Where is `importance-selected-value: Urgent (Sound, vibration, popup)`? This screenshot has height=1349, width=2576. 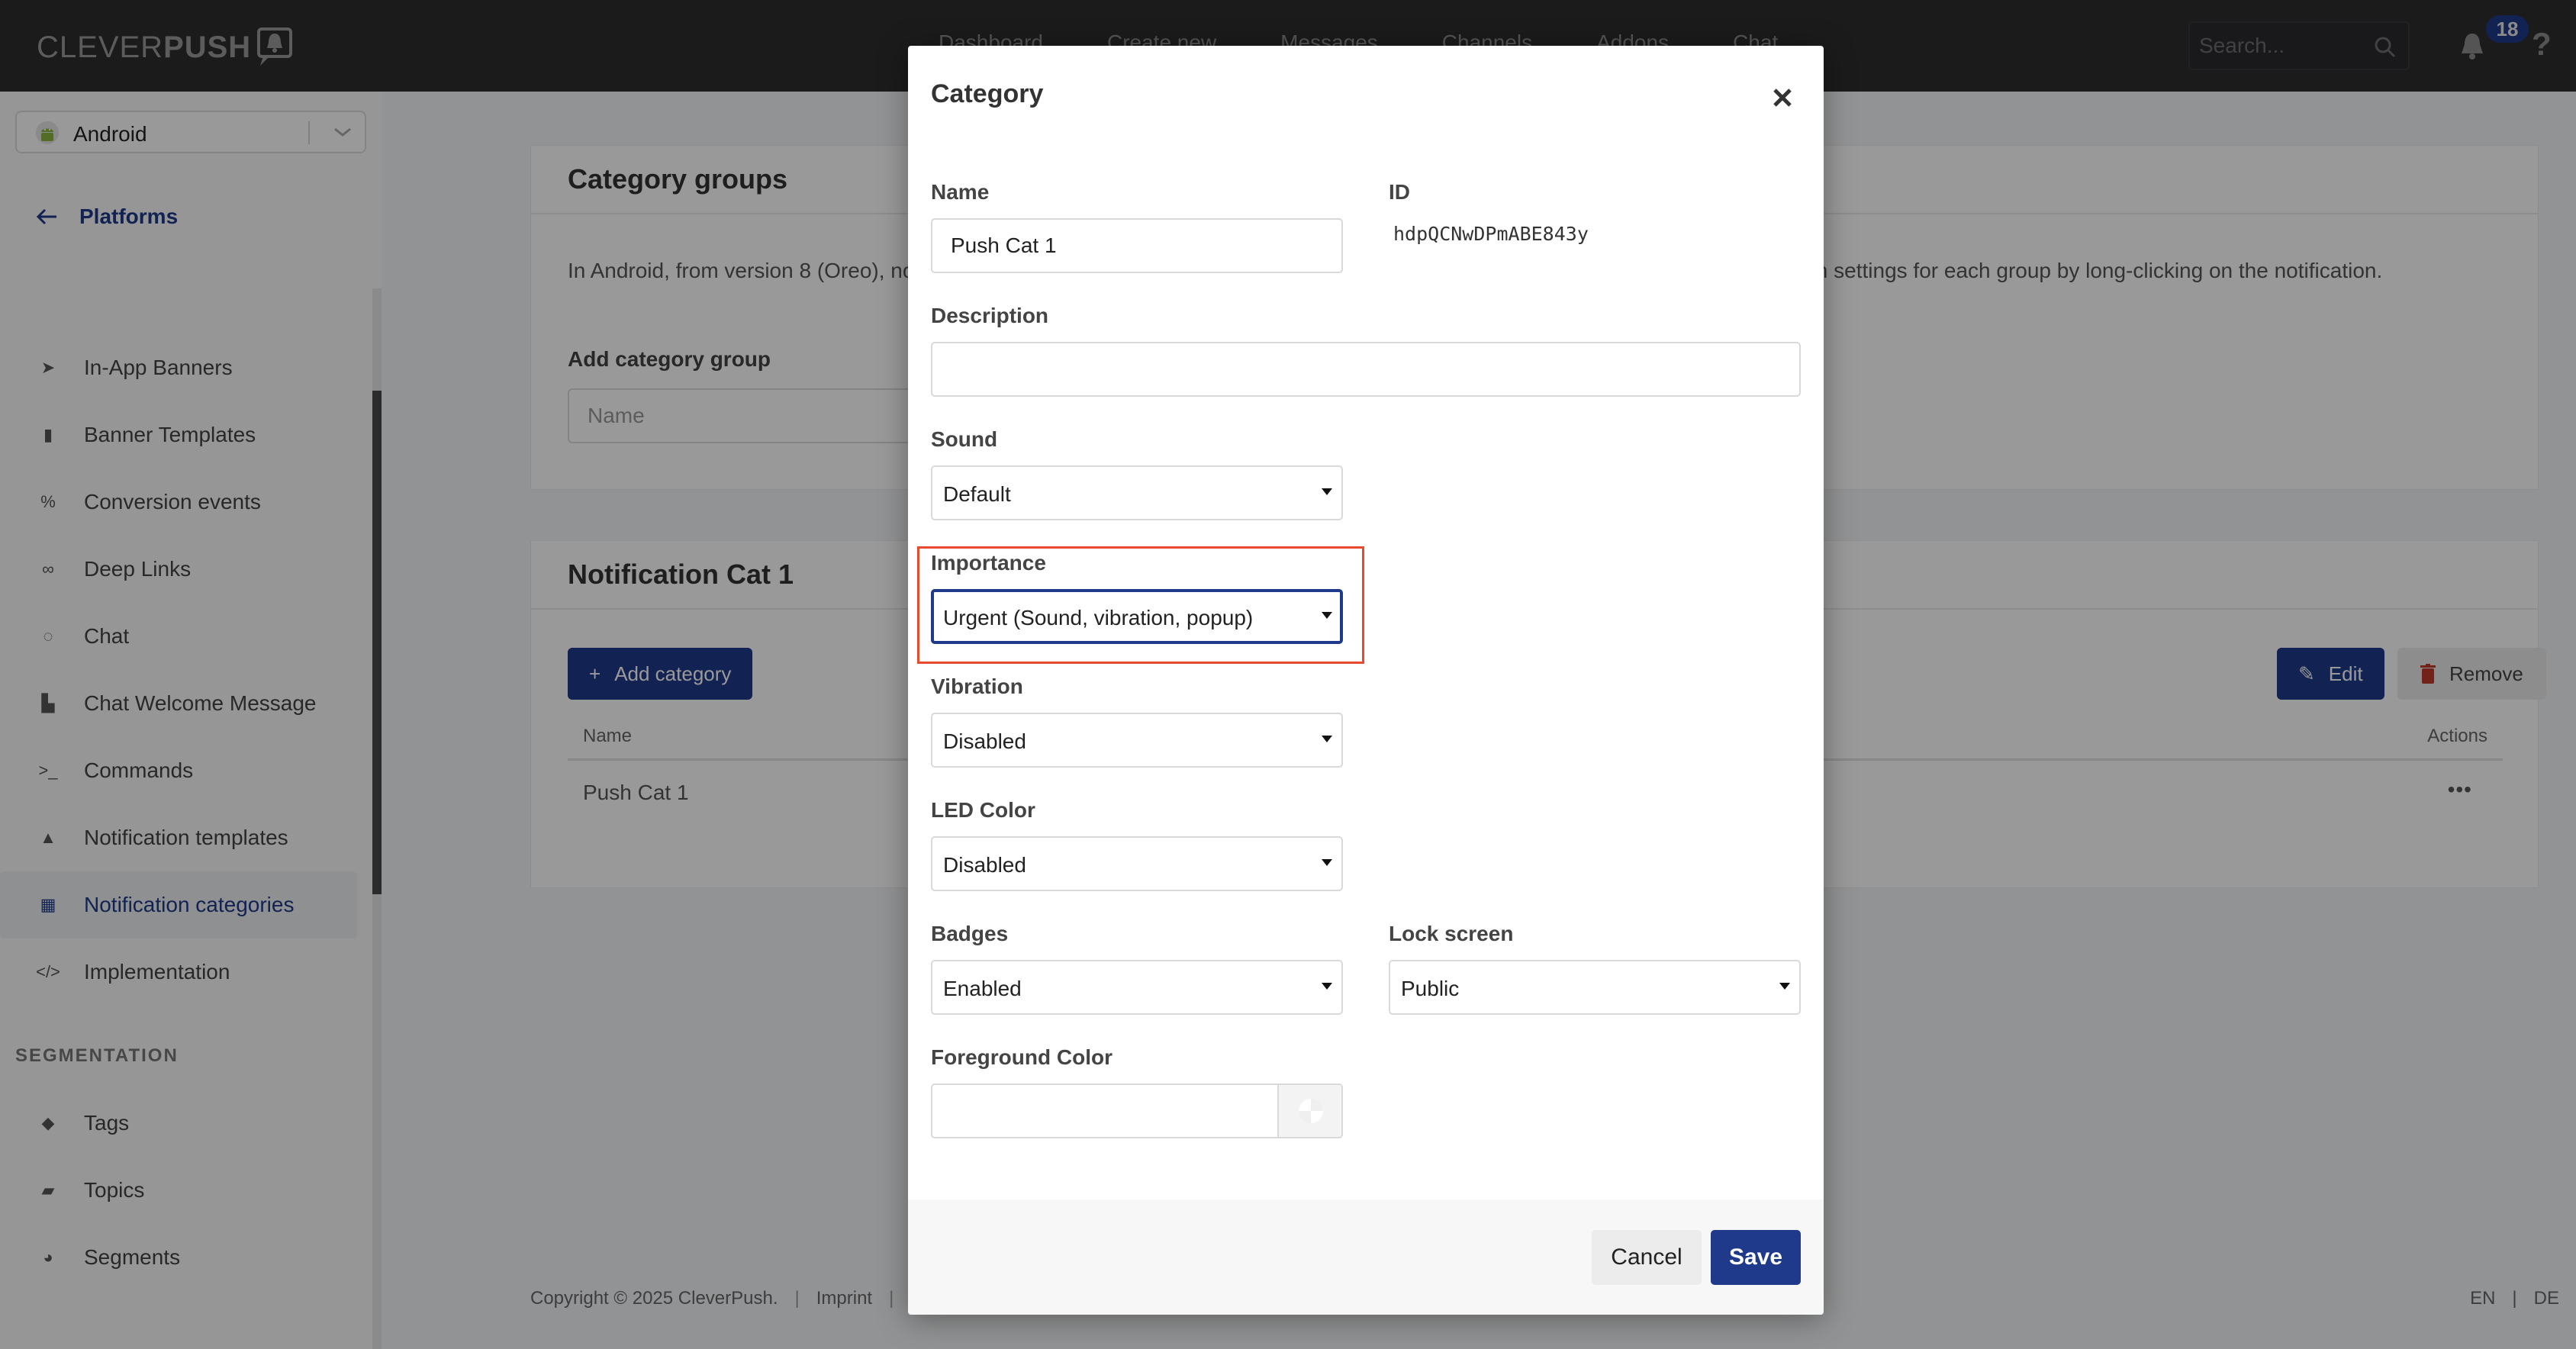
importance-selected-value: Urgent (Sound, vibration, popup) is located at coordinates (1098, 617).